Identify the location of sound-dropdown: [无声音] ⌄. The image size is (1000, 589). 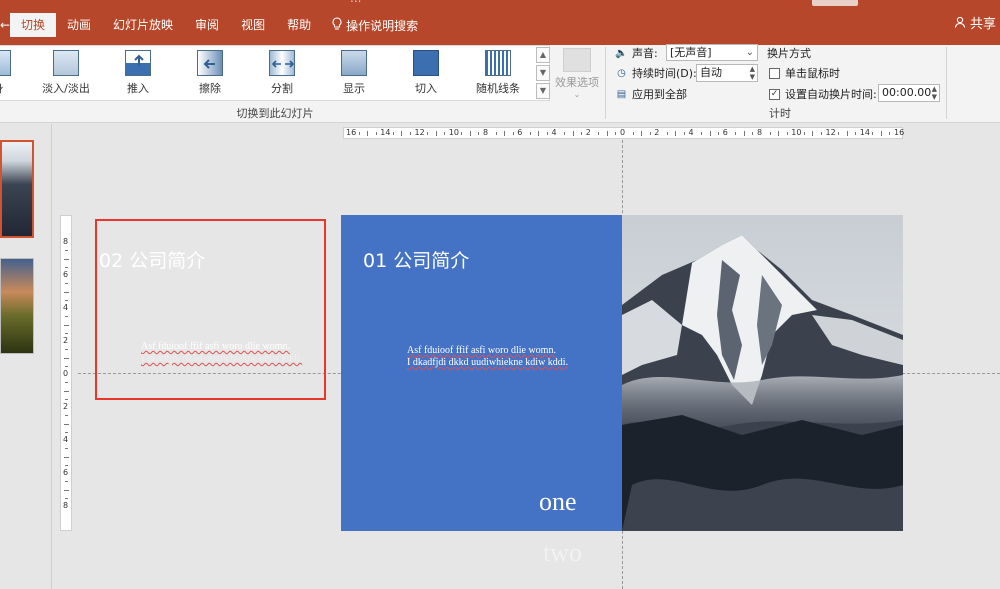
(712, 52).